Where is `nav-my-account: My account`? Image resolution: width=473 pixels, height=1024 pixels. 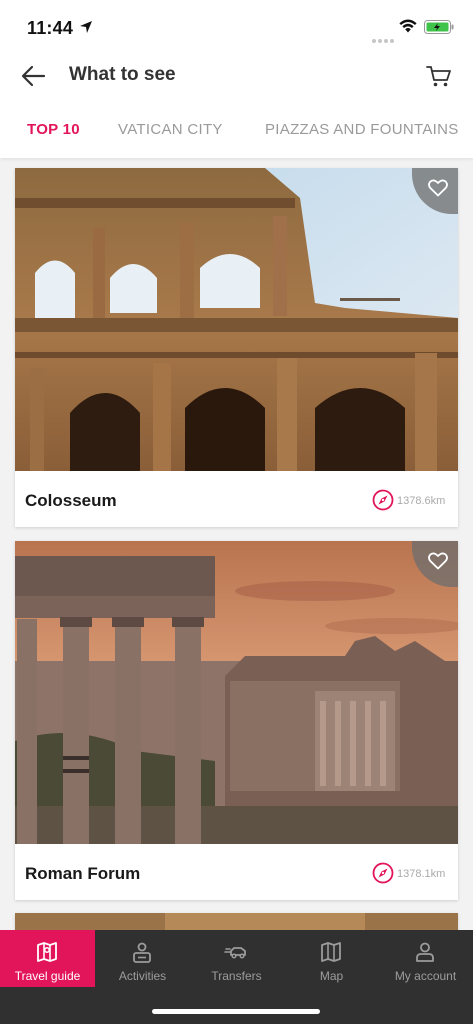
nav-my-account: My account is located at coordinates (425, 958).